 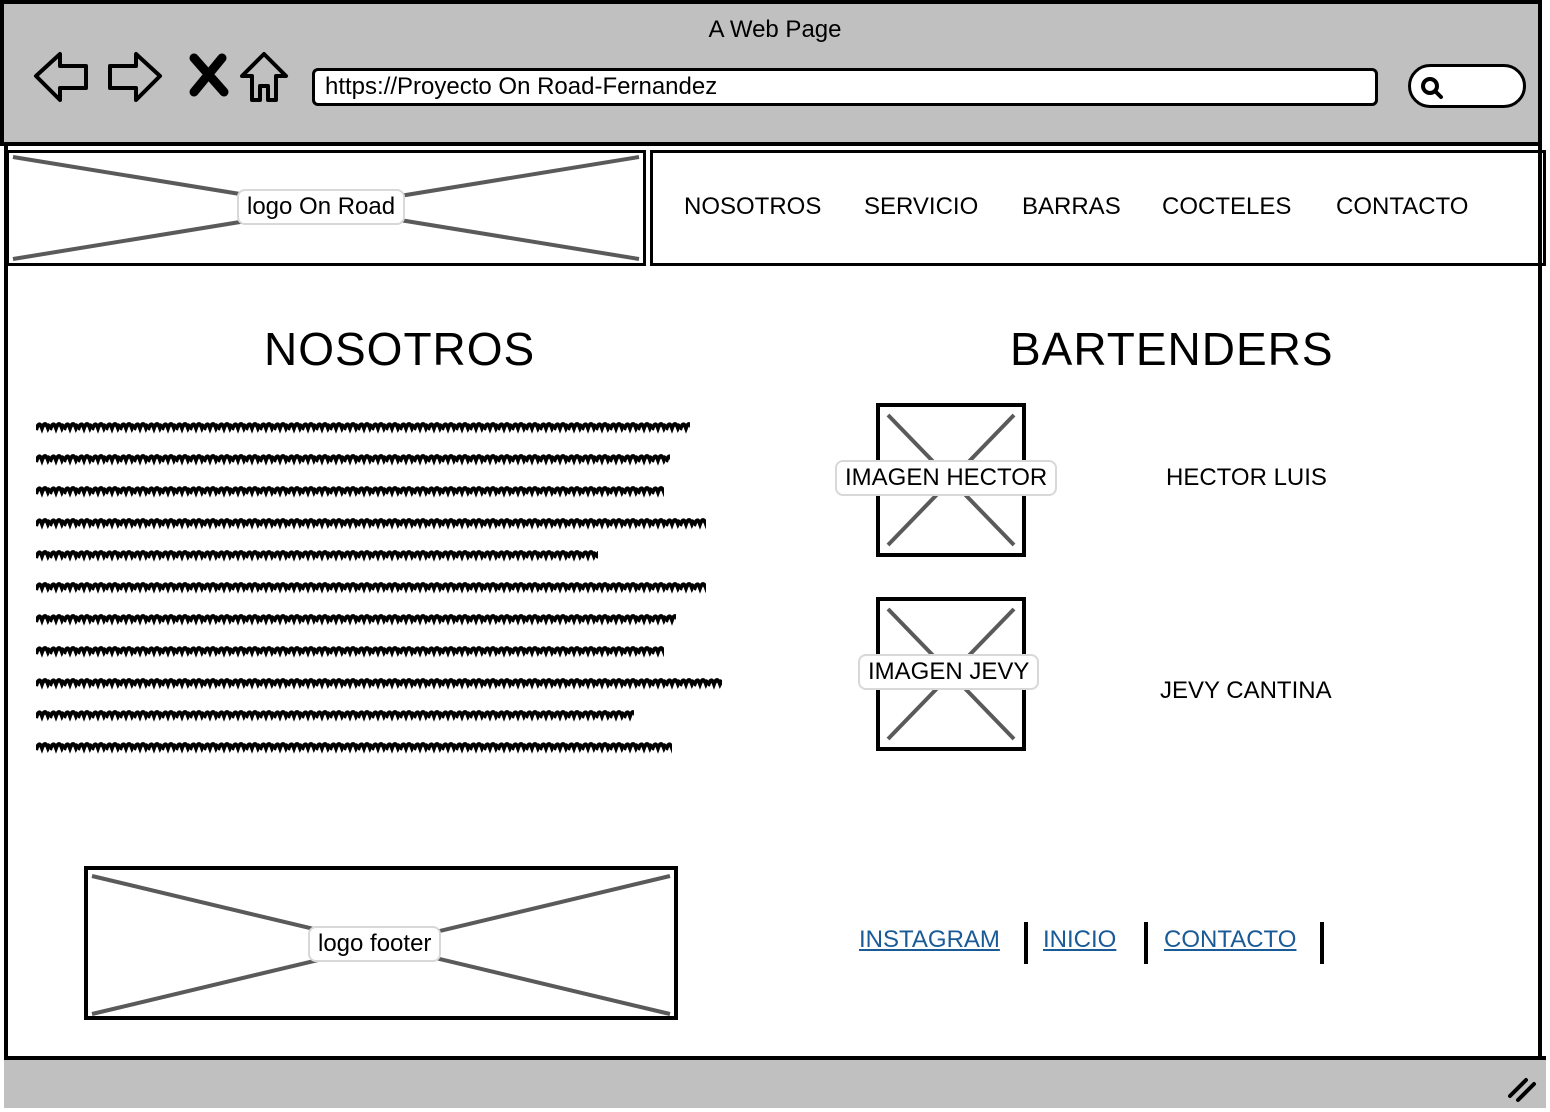 I want to click on logo-label: logo On Road, so click(x=321, y=207).